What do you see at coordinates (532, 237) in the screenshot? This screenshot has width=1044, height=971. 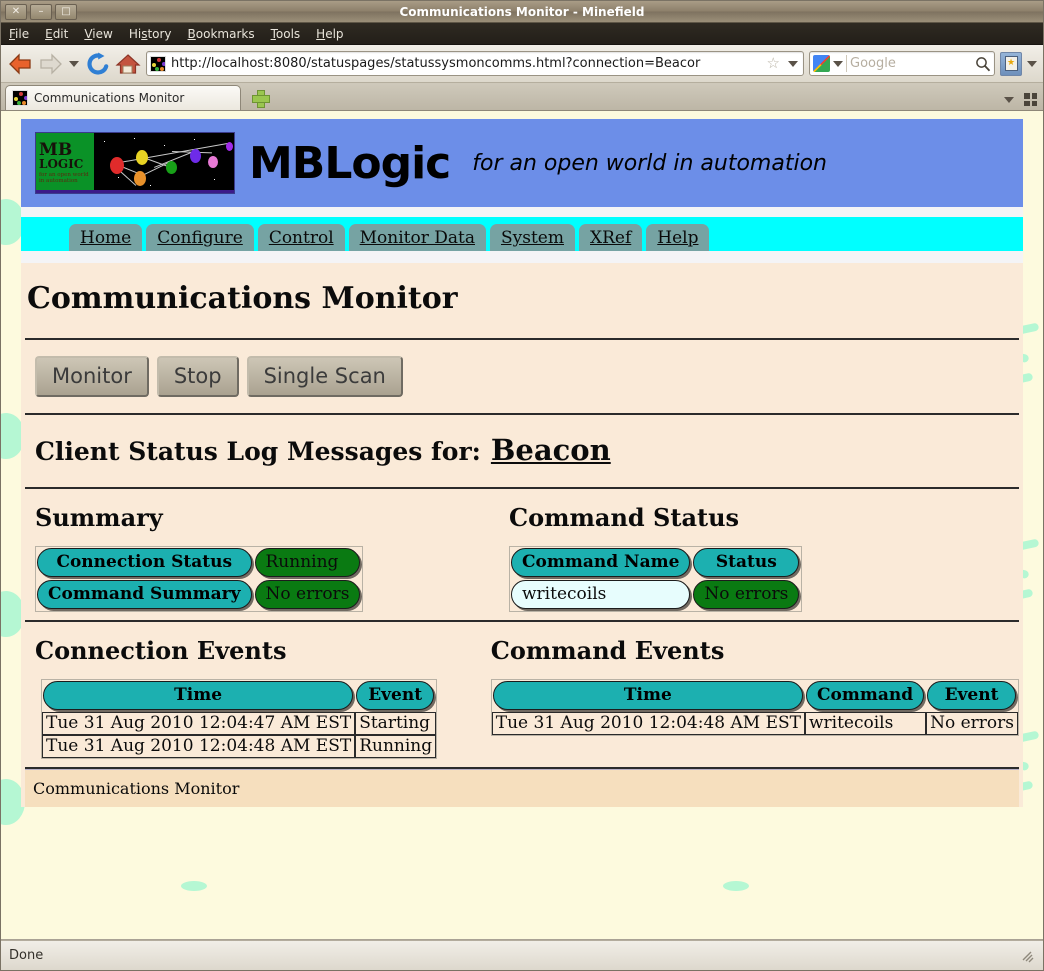 I see `nav-item-system: System` at bounding box center [532, 237].